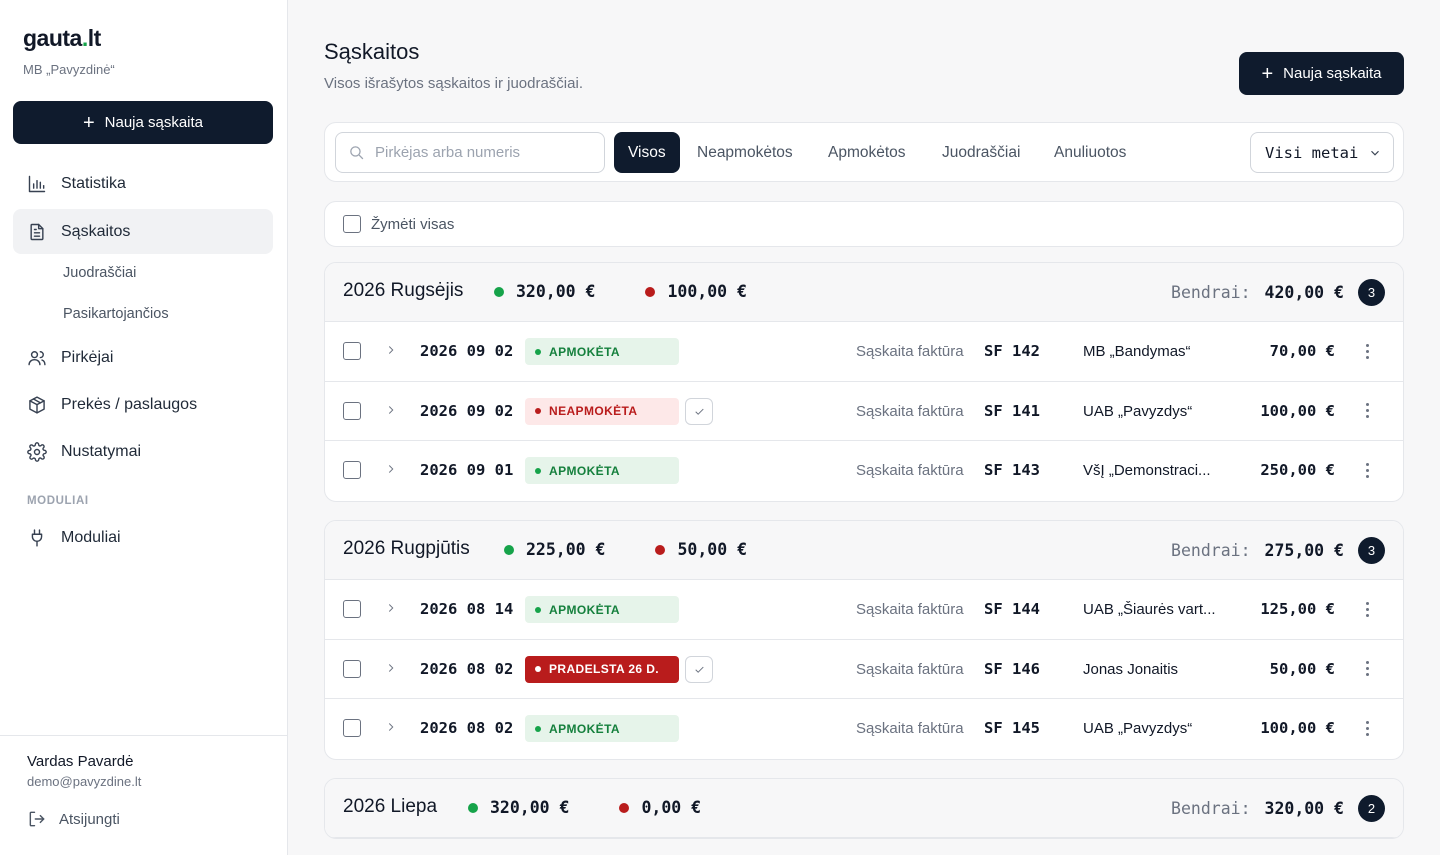 The height and width of the screenshot is (855, 1440). Describe the element at coordinates (867, 152) in the screenshot. I see `tab-paid: Apmokėtos` at that location.